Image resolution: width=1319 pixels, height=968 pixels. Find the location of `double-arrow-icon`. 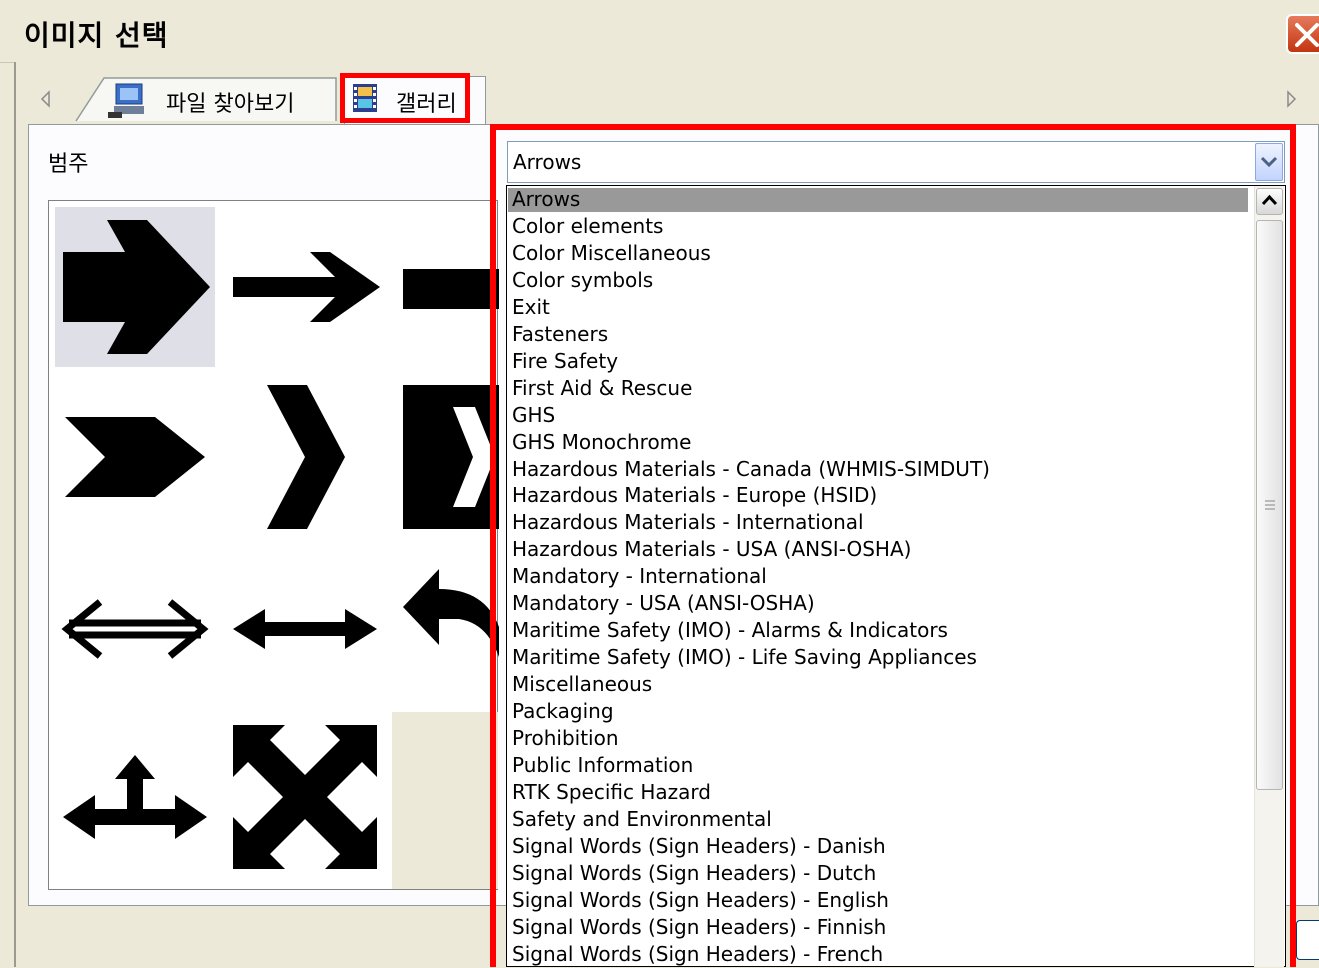

double-arrow-icon is located at coordinates (305, 629).